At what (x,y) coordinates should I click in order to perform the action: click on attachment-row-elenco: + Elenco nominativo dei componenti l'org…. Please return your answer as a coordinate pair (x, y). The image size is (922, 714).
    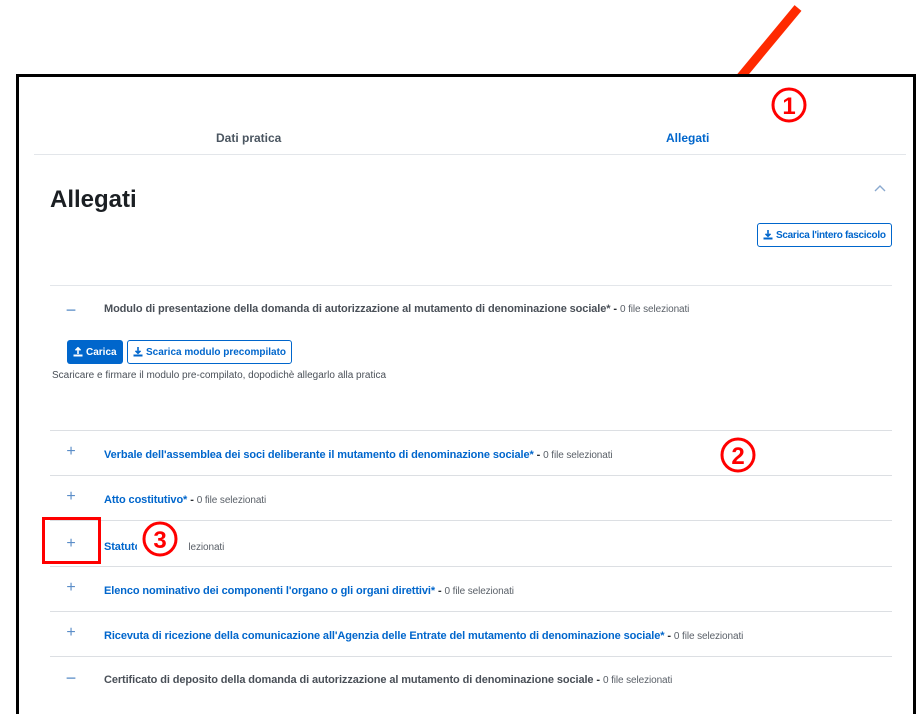
    Looking at the image, I should click on (471, 588).